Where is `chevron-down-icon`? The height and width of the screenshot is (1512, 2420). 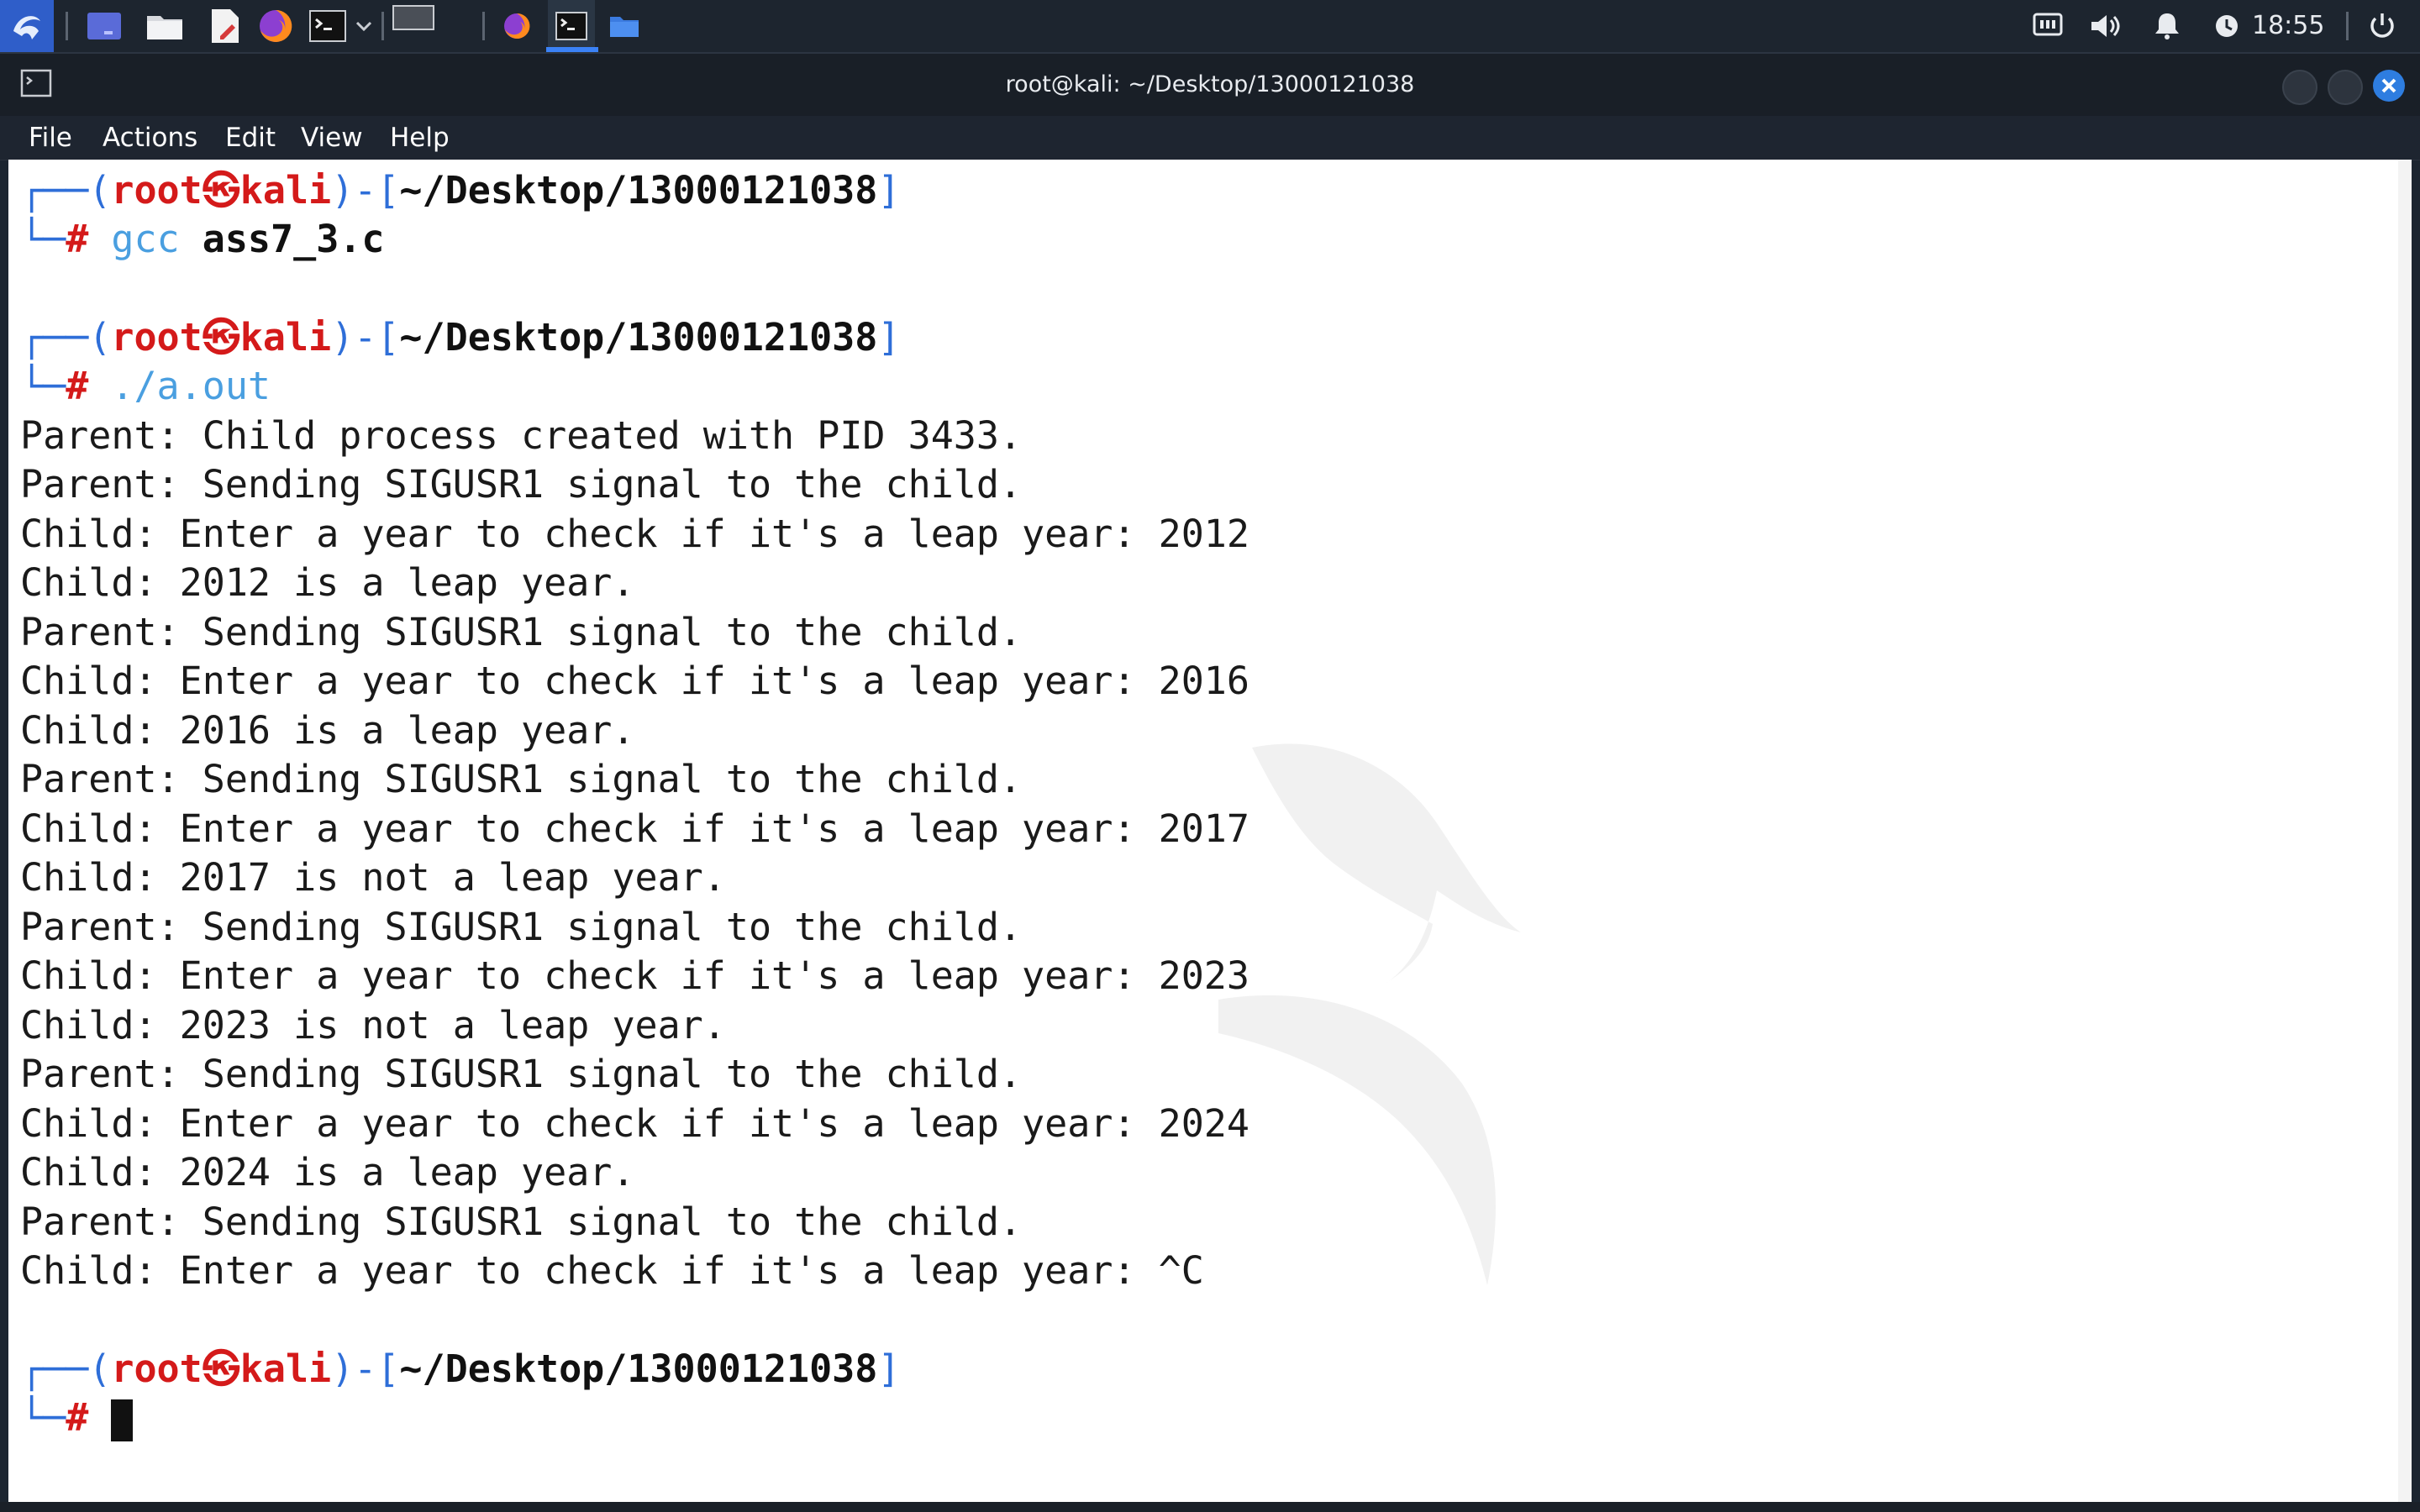 chevron-down-icon is located at coordinates (363, 26).